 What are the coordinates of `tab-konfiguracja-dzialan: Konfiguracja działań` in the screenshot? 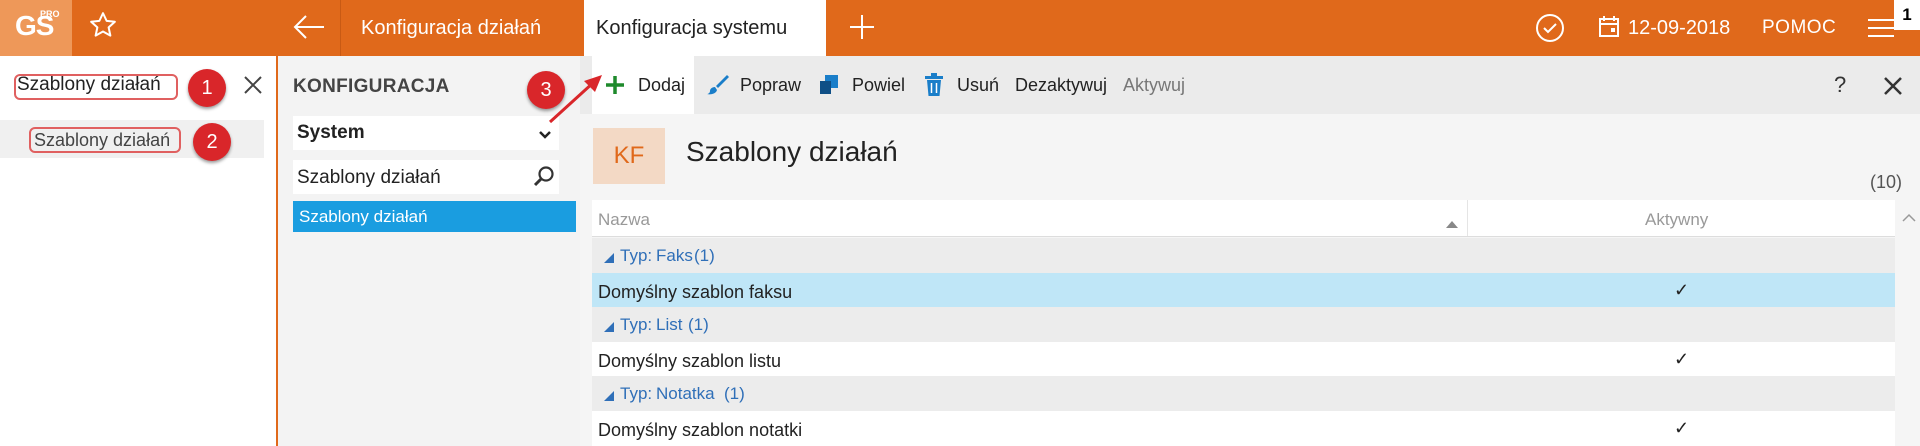 It's located at (462, 28).